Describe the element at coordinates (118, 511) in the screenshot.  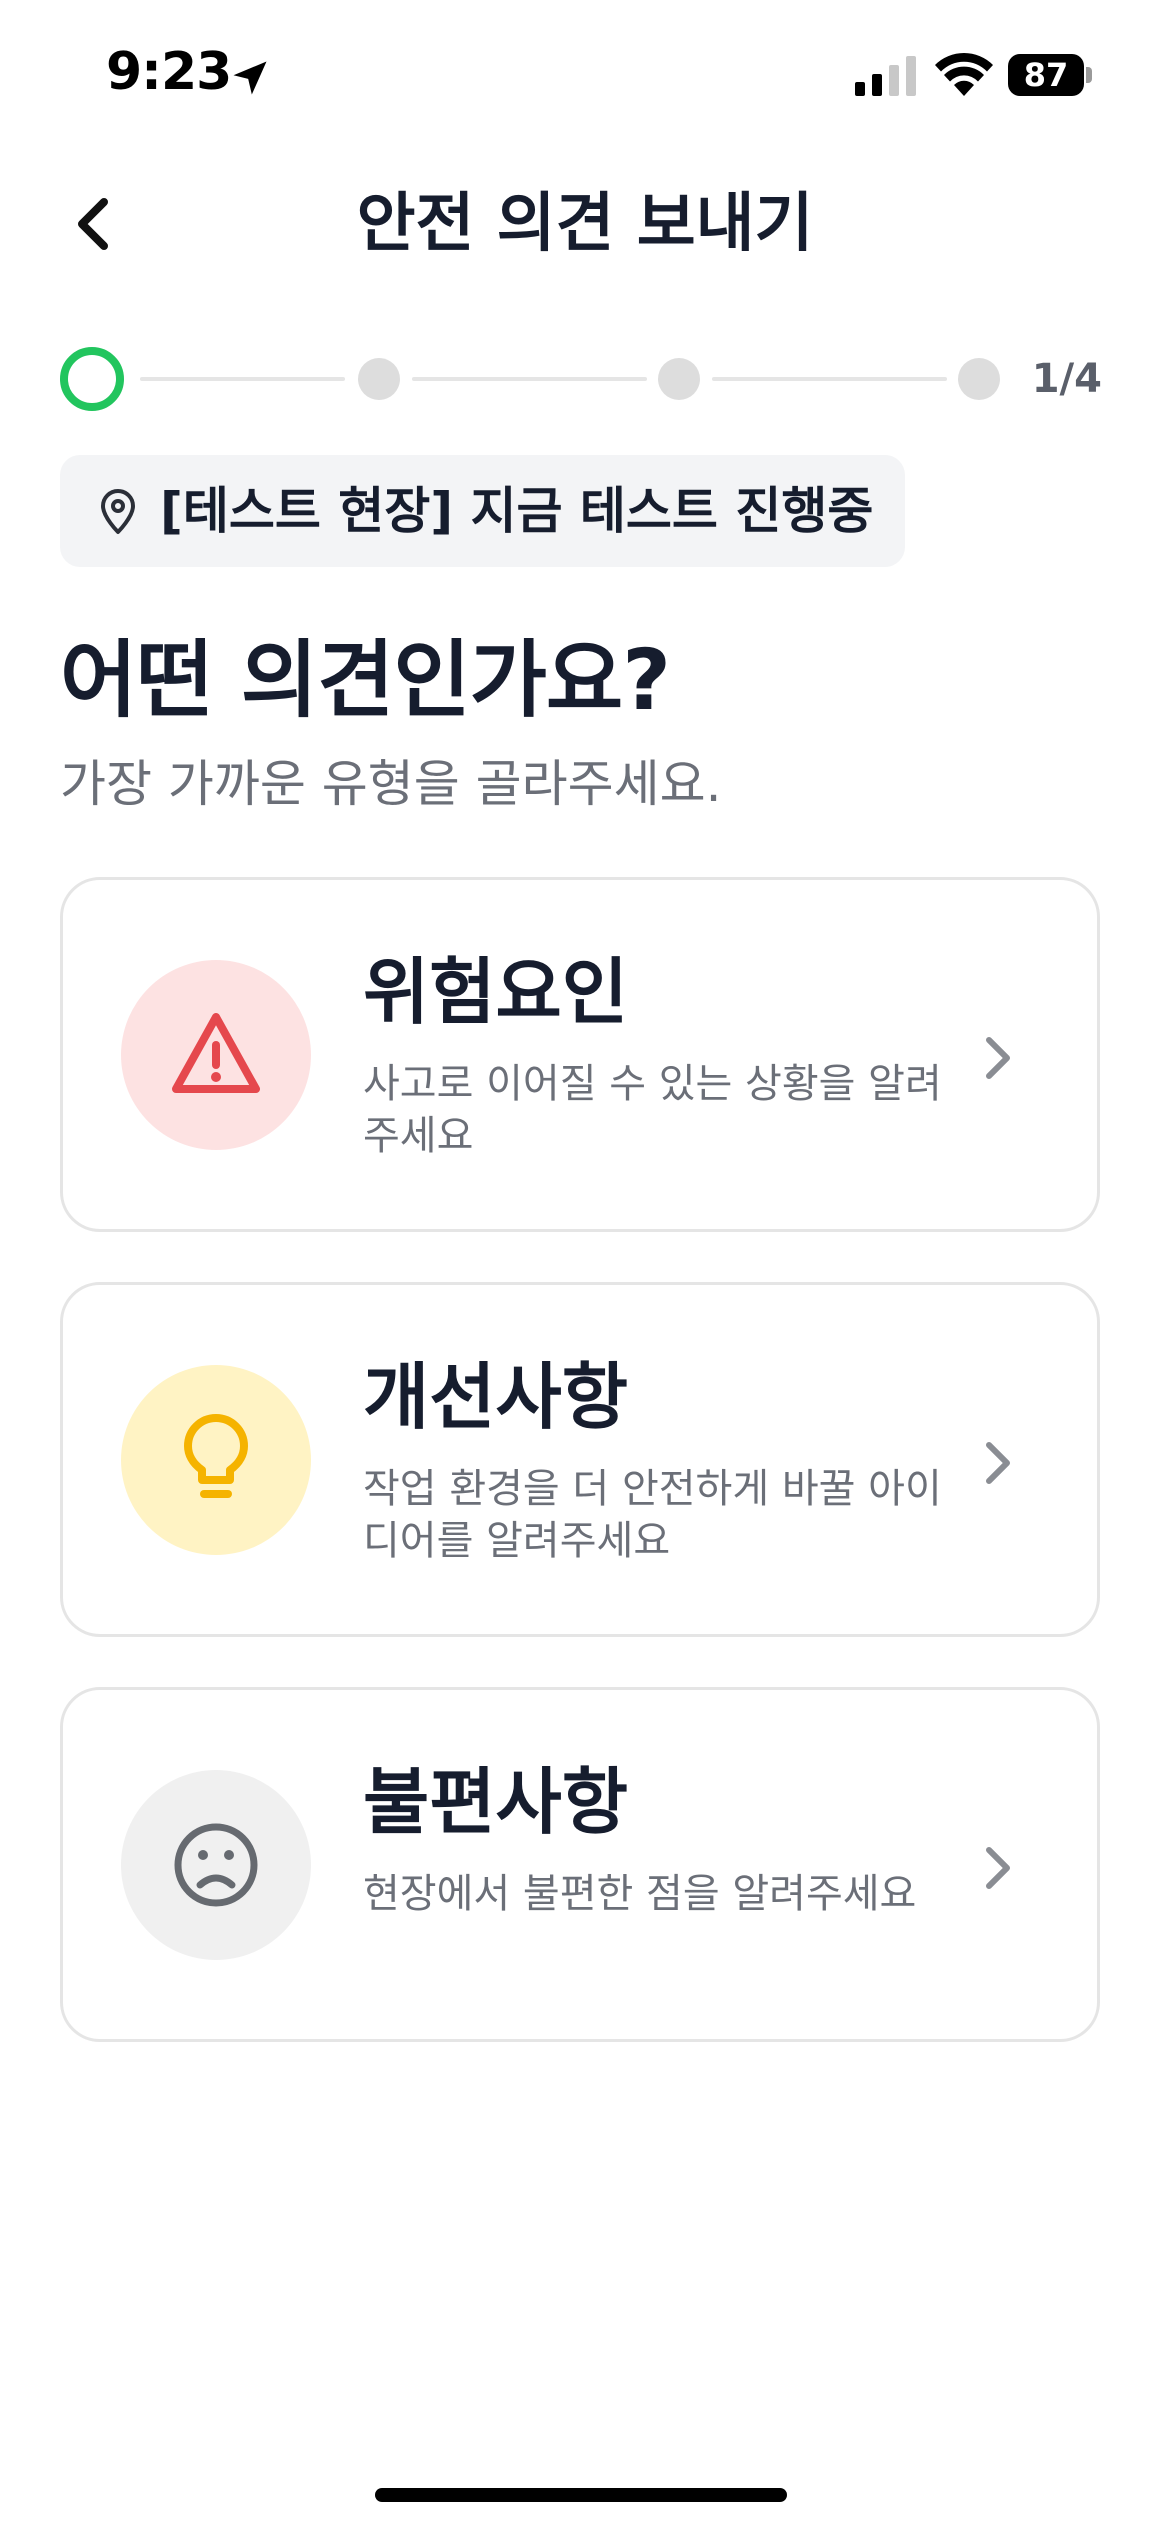
I see `location-pin-icon` at that location.